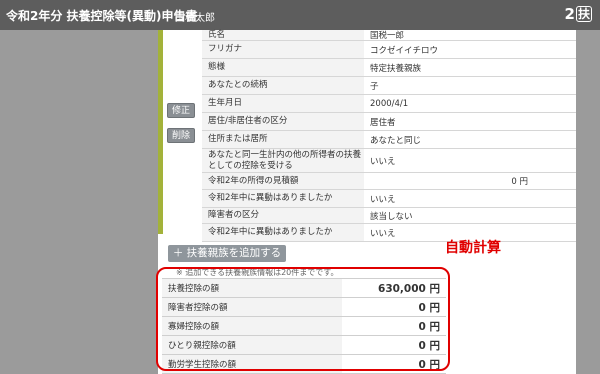 Image resolution: width=600 pixels, height=374 pixels. Describe the element at coordinates (181, 135) in the screenshot. I see `delete-button: 削除` at that location.